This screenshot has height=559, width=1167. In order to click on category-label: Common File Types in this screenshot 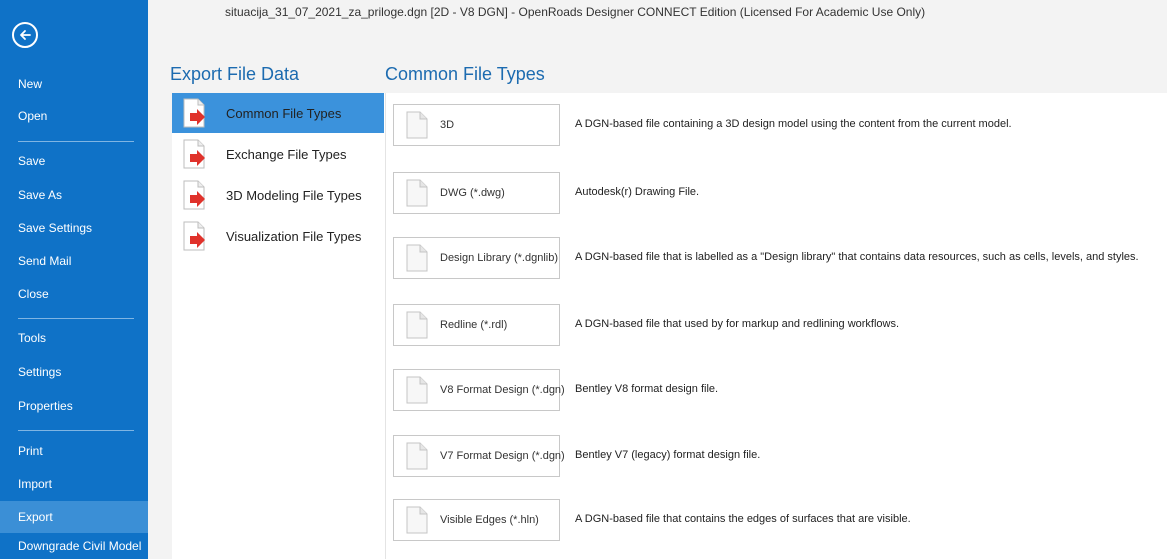, I will do `click(284, 113)`.